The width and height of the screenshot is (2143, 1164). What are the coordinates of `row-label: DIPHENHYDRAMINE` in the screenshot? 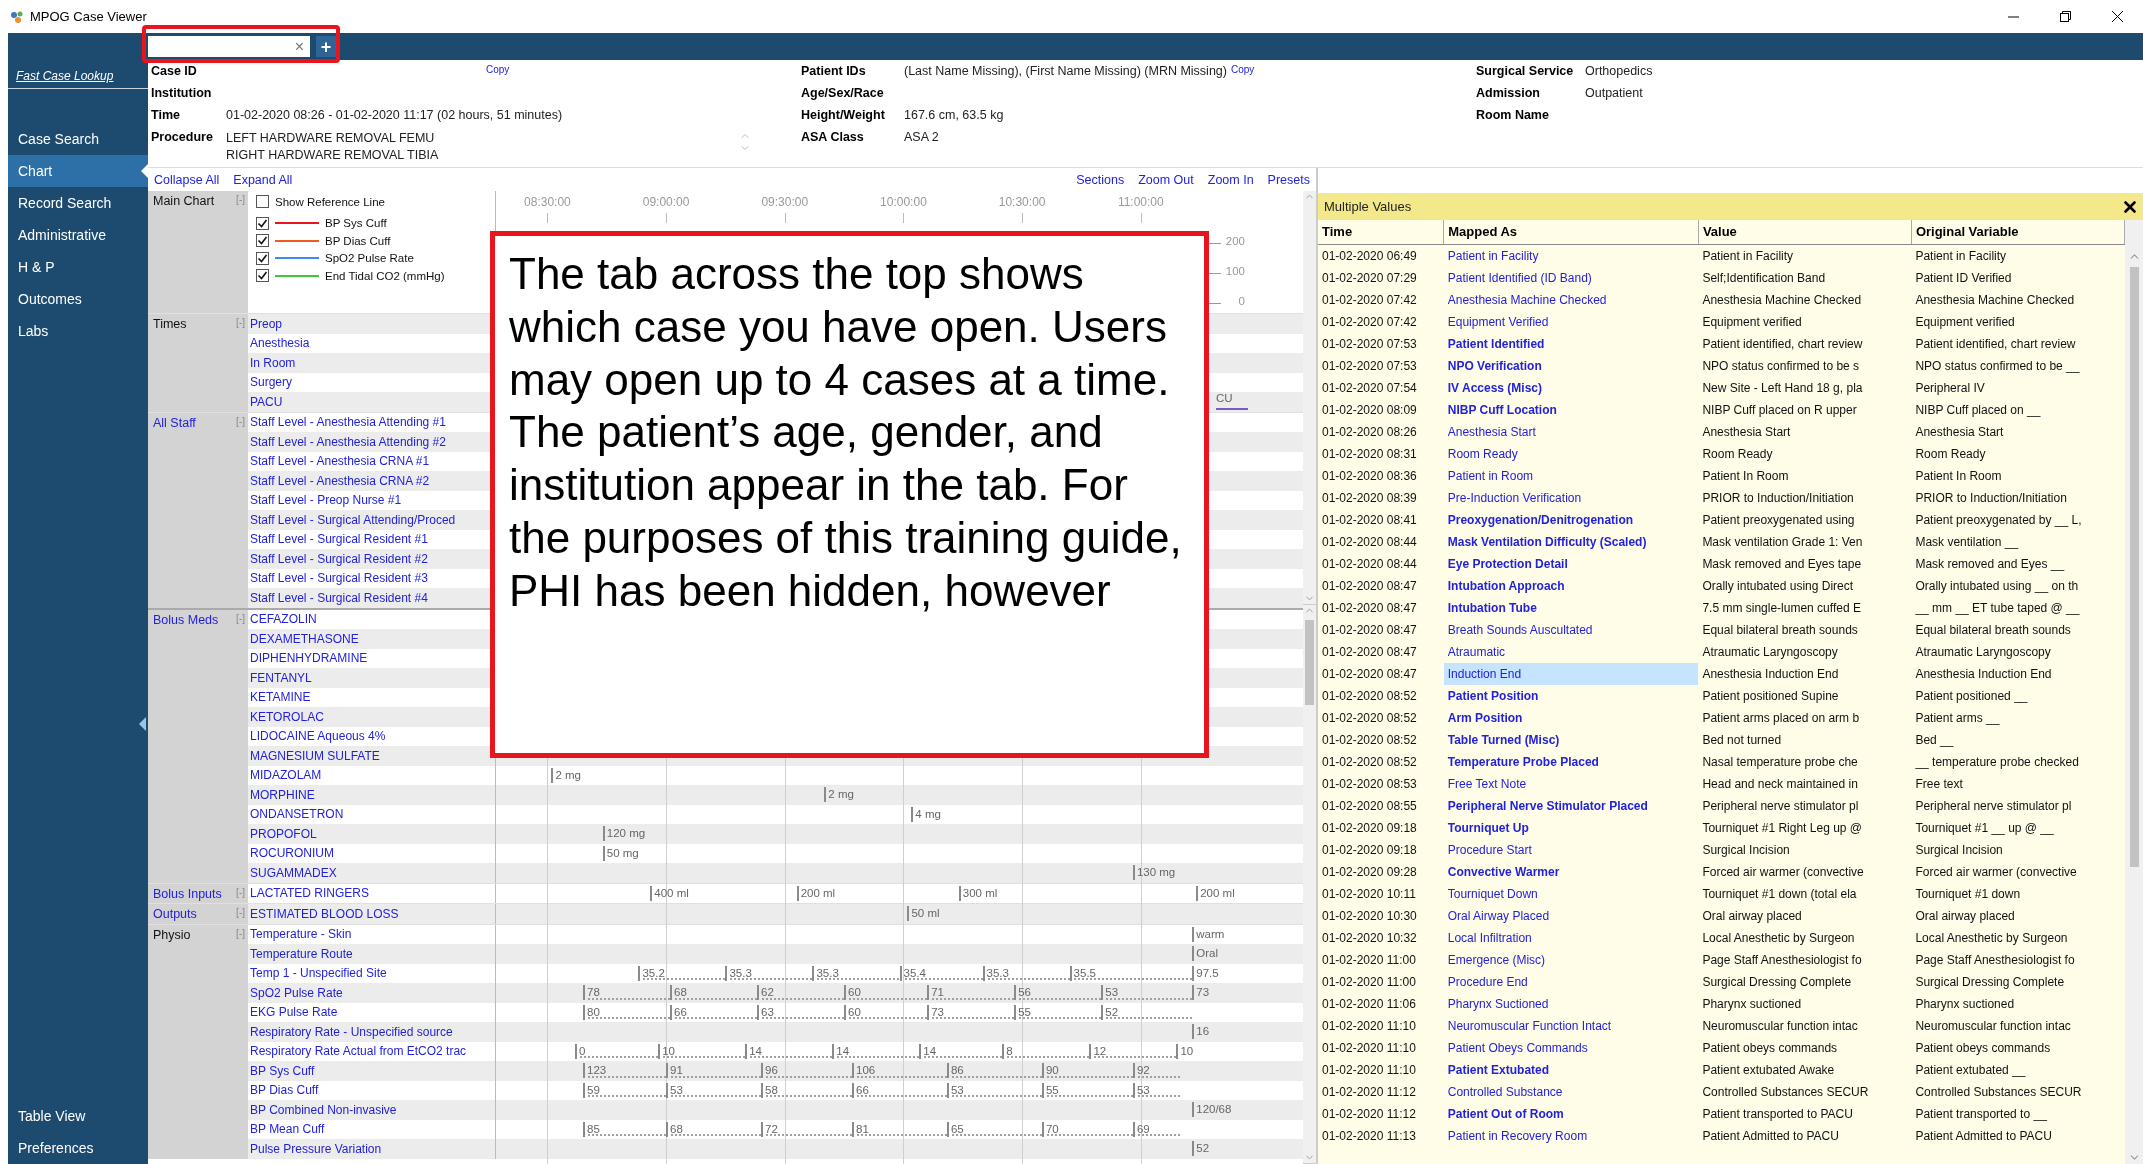 It's located at (309, 658).